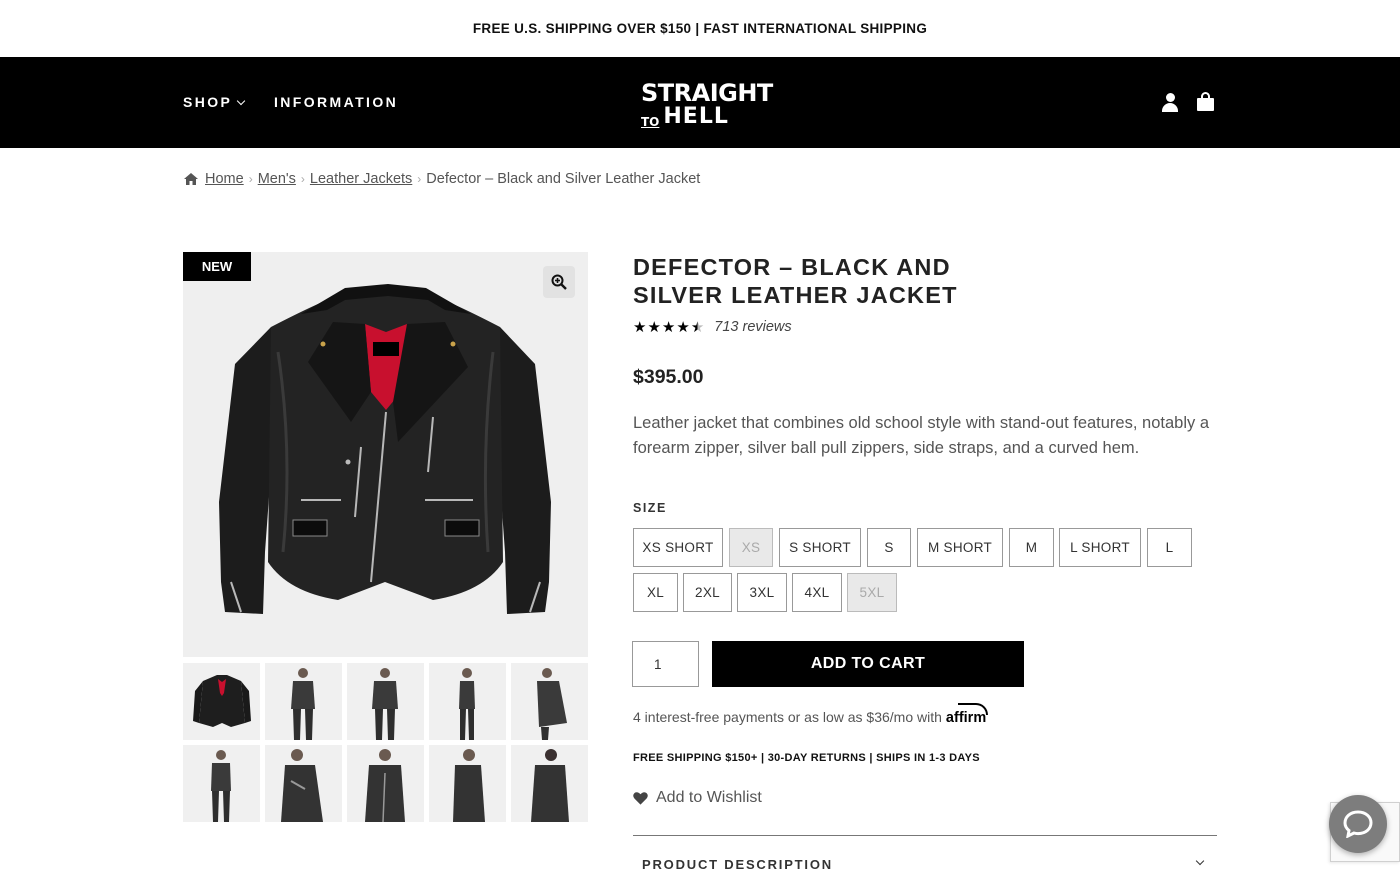  I want to click on product-rating: ★ ★ ★ ★ ★ 713 reviews, so click(712, 327).